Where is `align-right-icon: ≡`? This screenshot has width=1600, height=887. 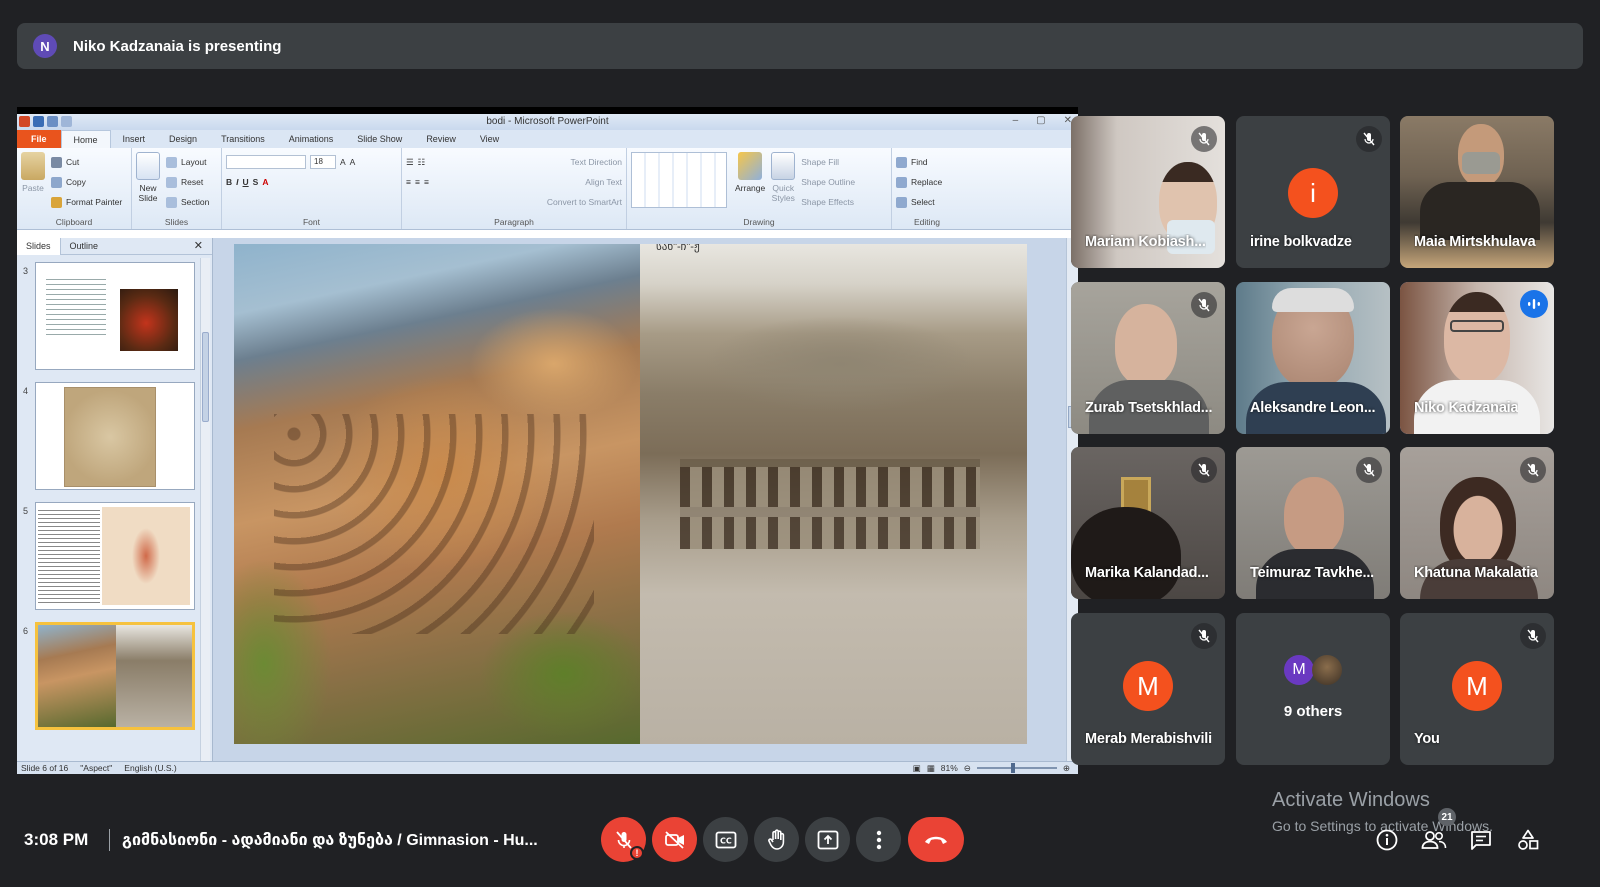 align-right-icon: ≡ is located at coordinates (426, 182).